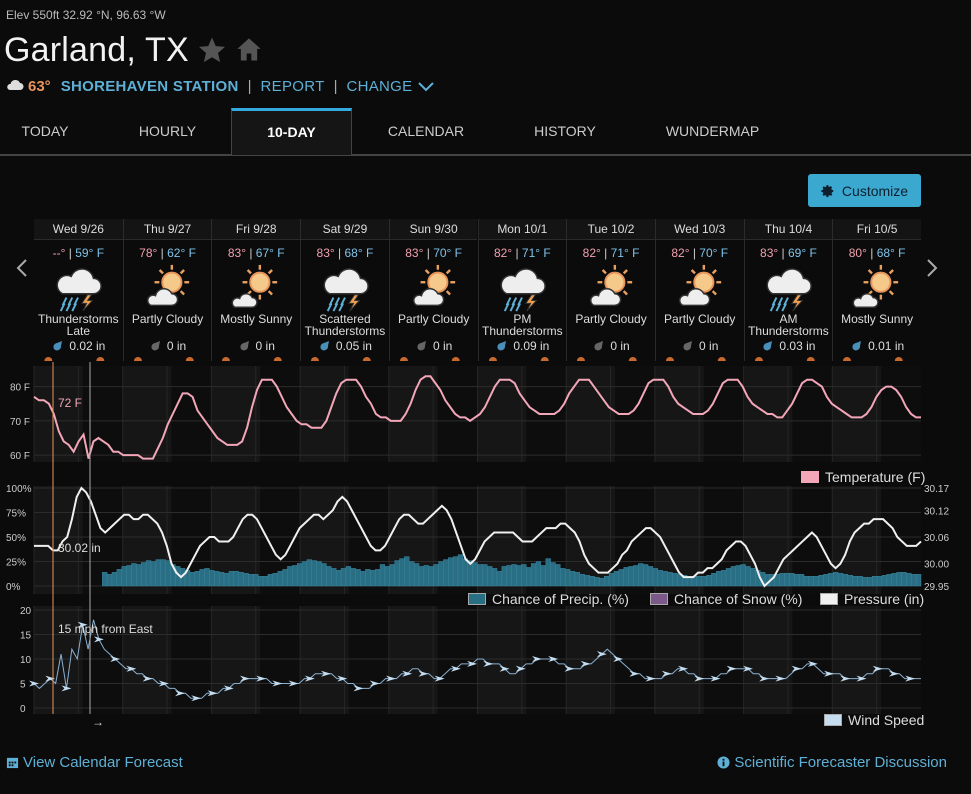 The width and height of the screenshot is (971, 794). Describe the element at coordinates (560, 599) in the screenshot. I see `legend-precip-label: Chance of Precip. (%)` at that location.